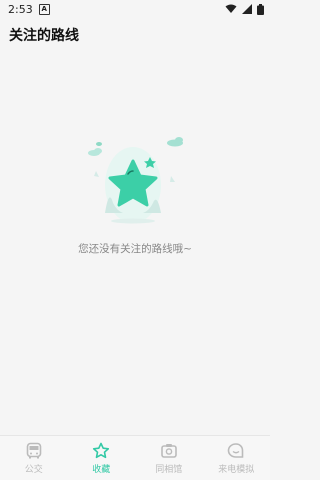 Image resolution: width=320 pixels, height=480 pixels. Describe the element at coordinates (231, 8) in the screenshot. I see `wifi-icon` at that location.